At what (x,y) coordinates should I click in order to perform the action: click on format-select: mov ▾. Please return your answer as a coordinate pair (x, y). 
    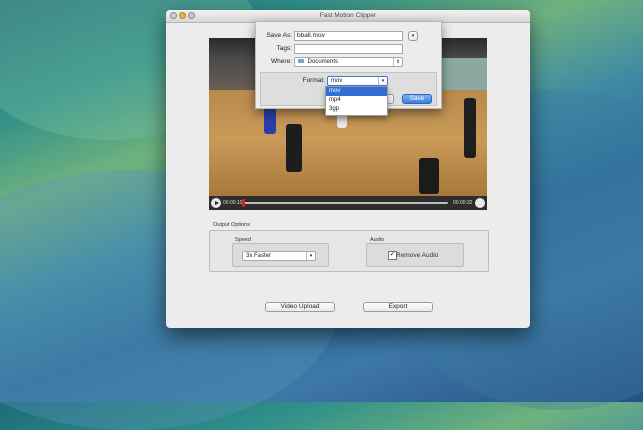
    Looking at the image, I should click on (357, 81).